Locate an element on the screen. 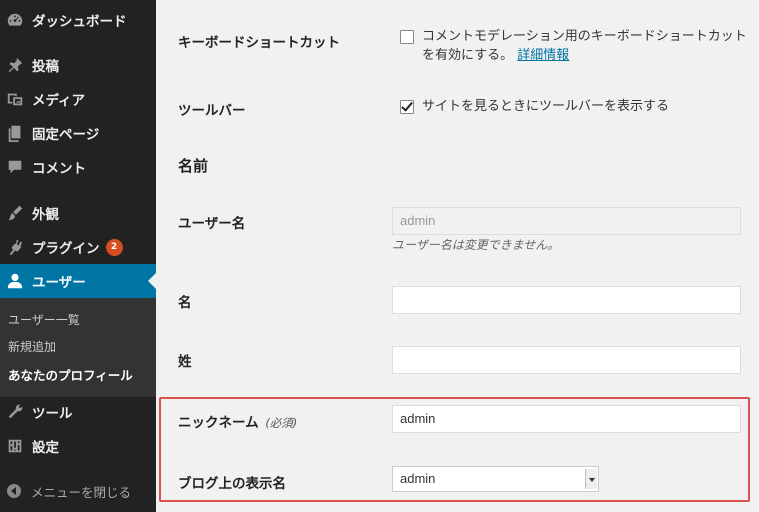 The width and height of the screenshot is (759, 512). keyboard-shortcuts-row: コメントモデレーション用のキーボードショートカットを有効にする。 詳細情報 is located at coordinates (576, 46).